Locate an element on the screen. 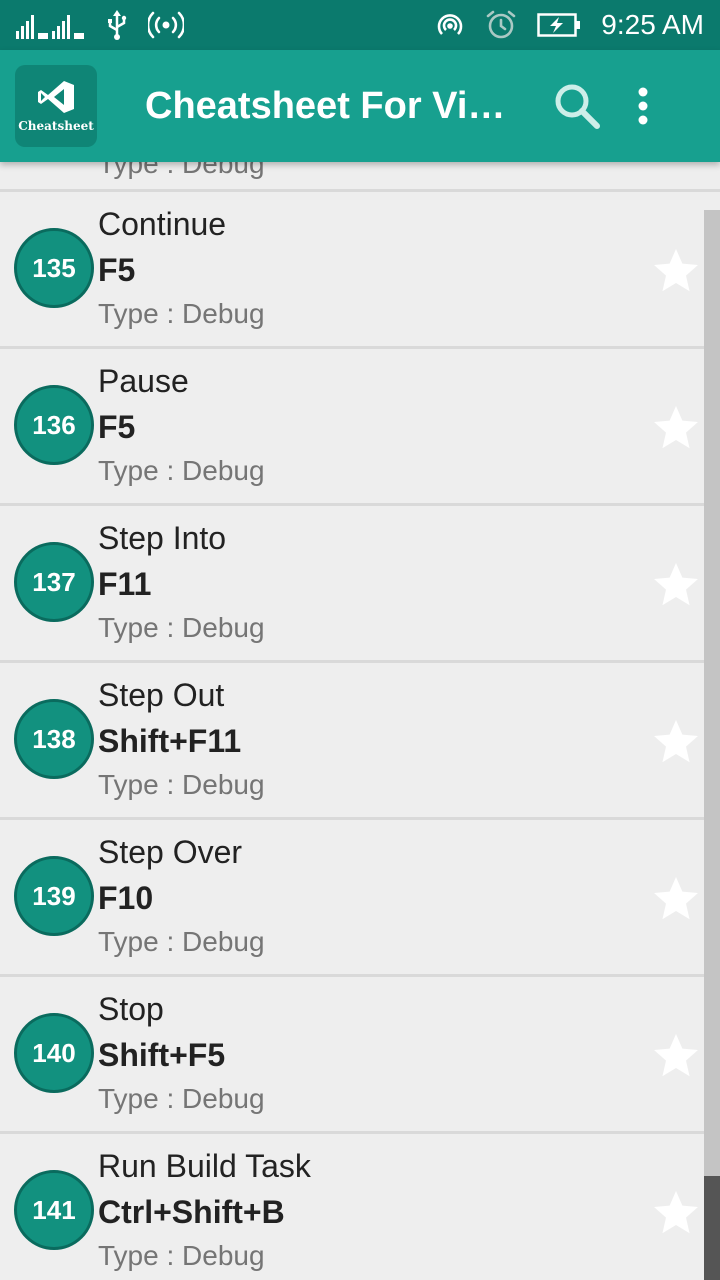 This screenshot has height=1280, width=720. item-shortcut: Ctrl+Shift+B is located at coordinates (191, 1212).